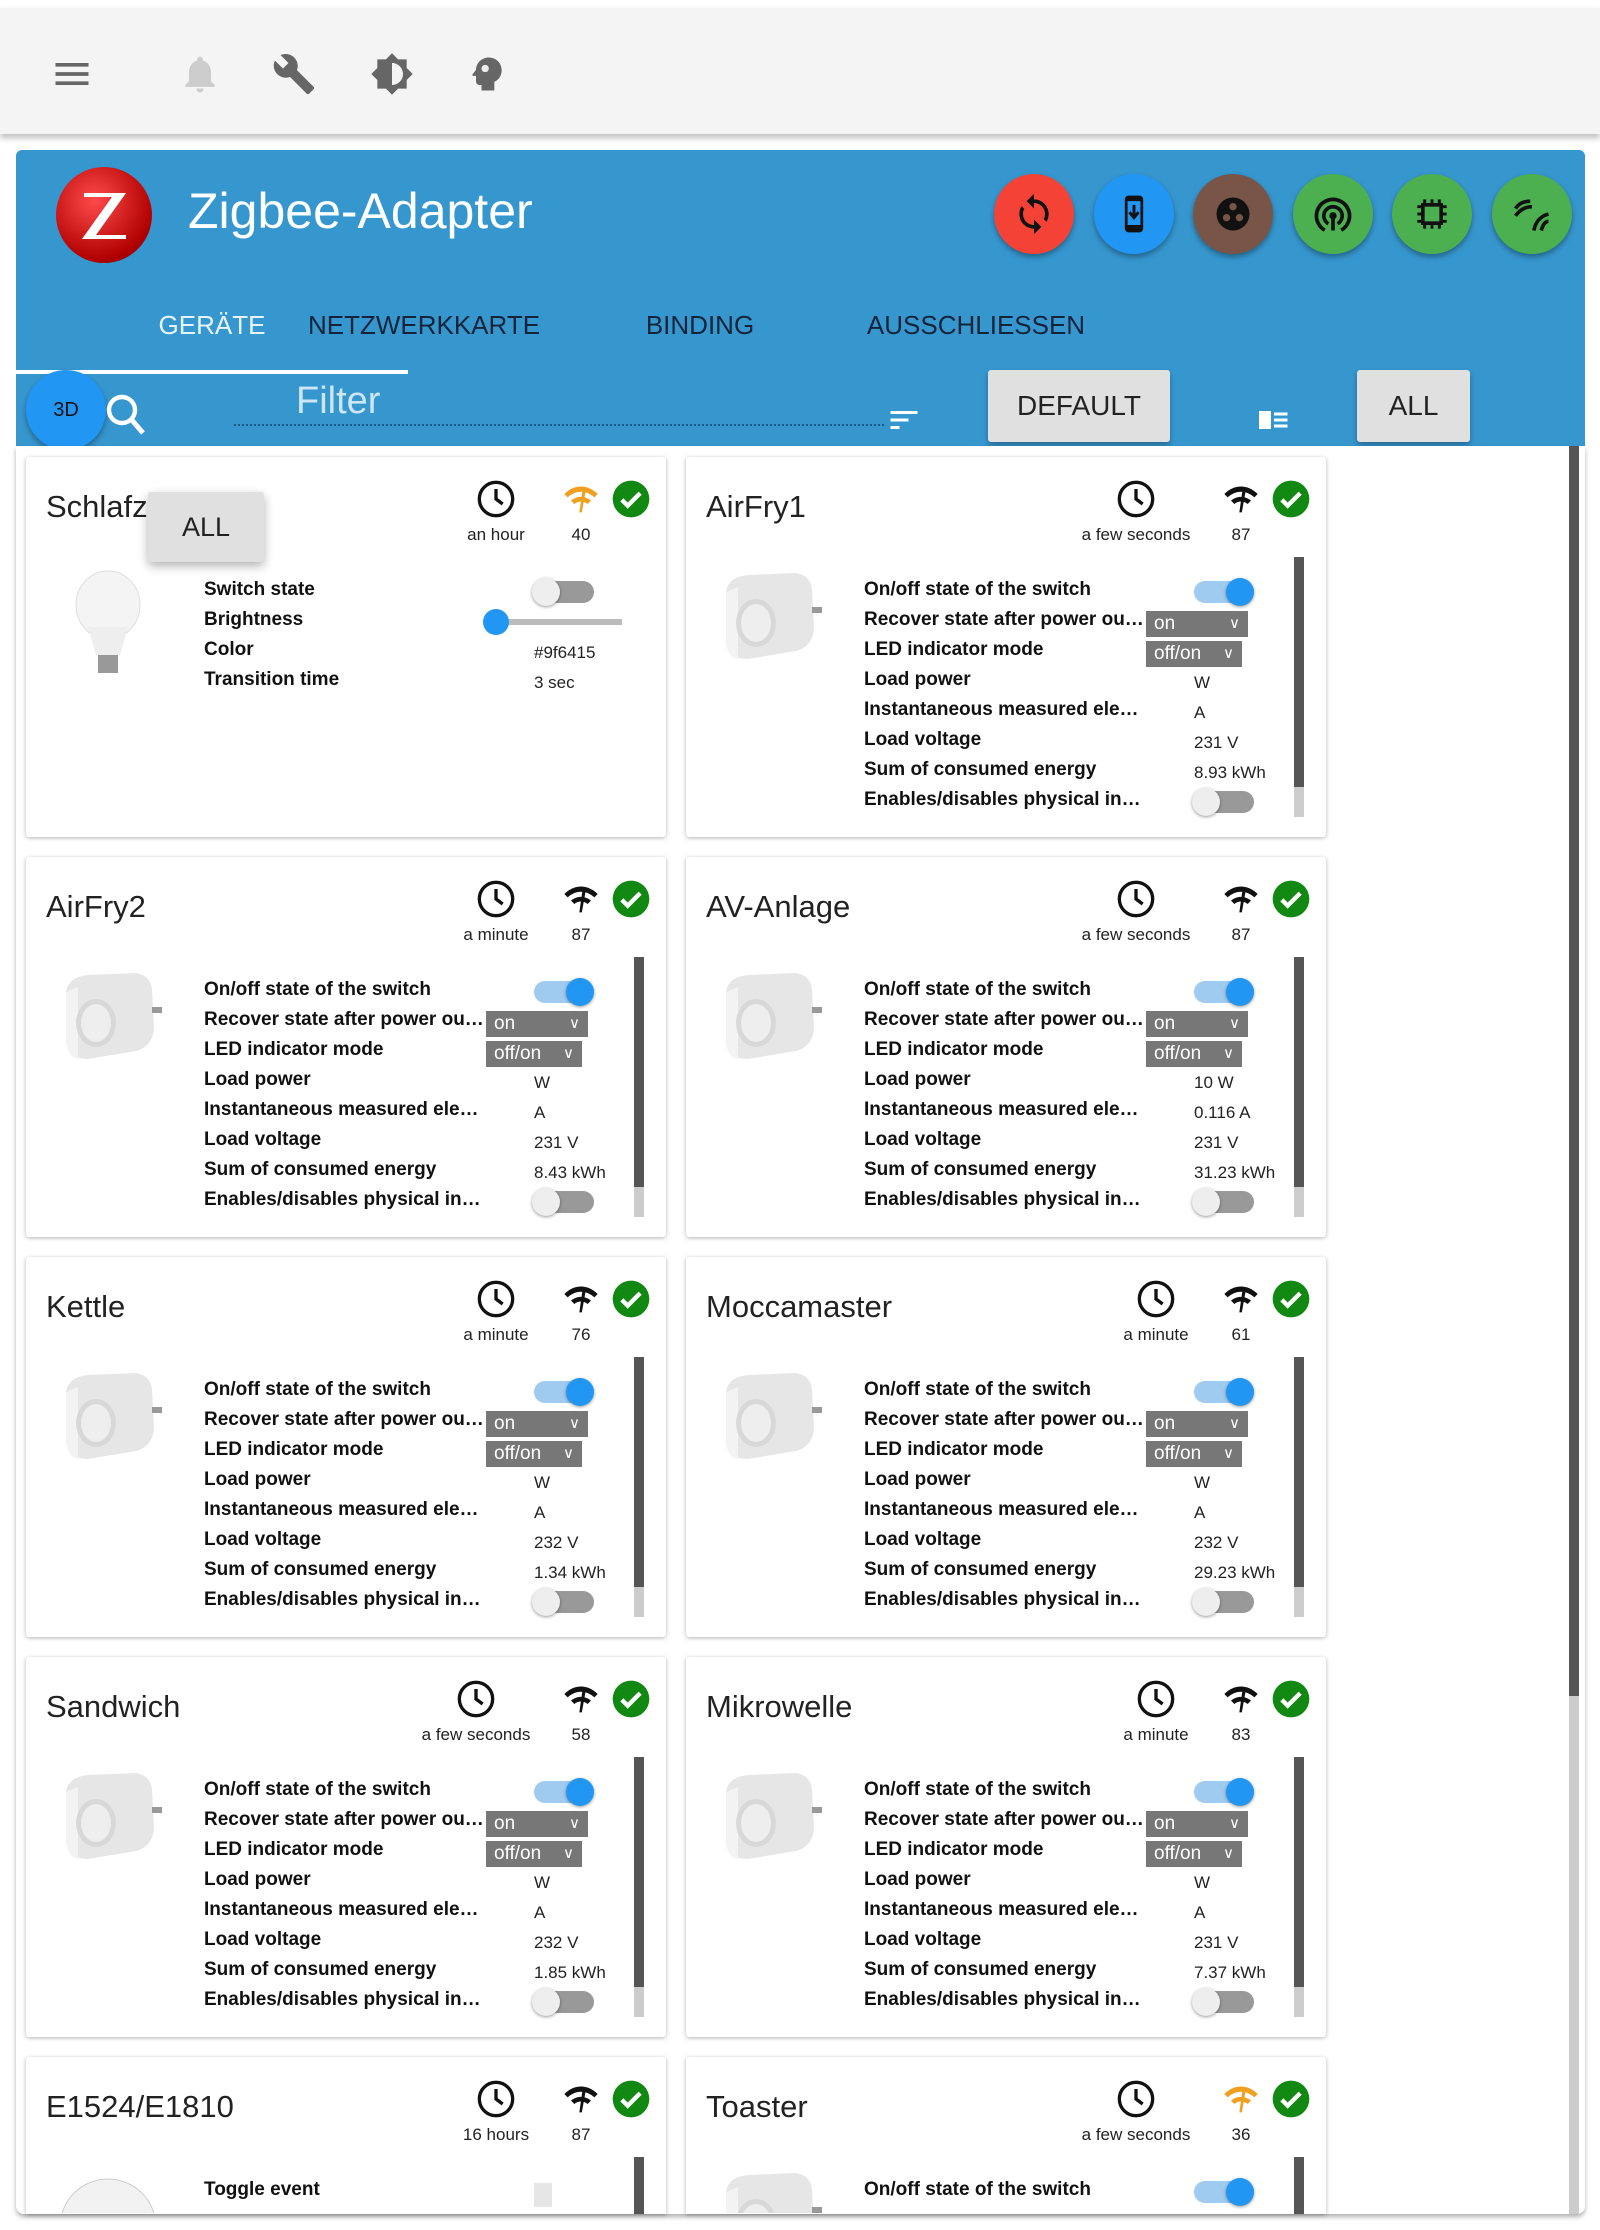 This screenshot has width=1600, height=2230. I want to click on main-scrollbar-thumb, so click(1574, 1071).